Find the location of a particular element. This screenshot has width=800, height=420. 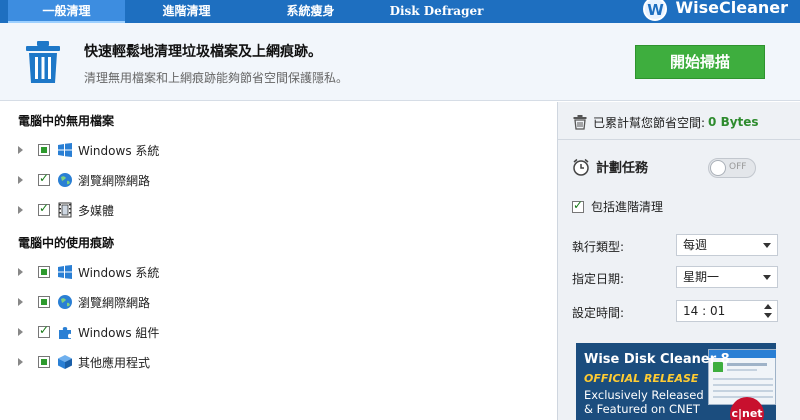

saved-space: 已累計幫您節省空間: 0 Bytes is located at coordinates (665, 122).